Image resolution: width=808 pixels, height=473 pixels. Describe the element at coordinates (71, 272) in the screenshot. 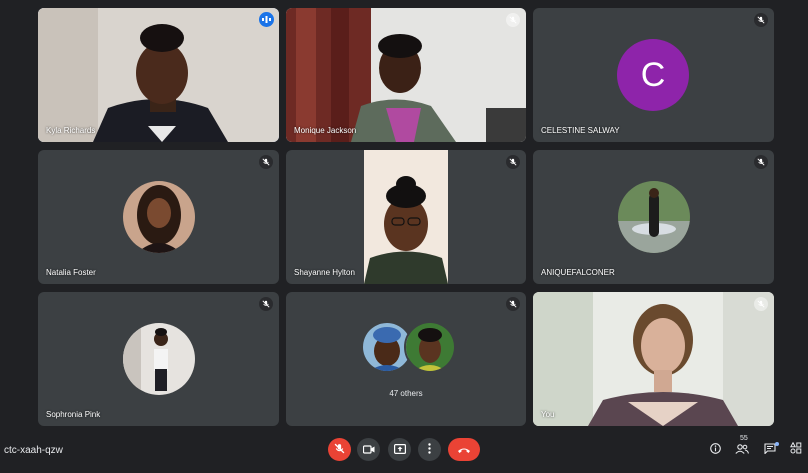

I see `participant-name: Natalia Foster` at that location.